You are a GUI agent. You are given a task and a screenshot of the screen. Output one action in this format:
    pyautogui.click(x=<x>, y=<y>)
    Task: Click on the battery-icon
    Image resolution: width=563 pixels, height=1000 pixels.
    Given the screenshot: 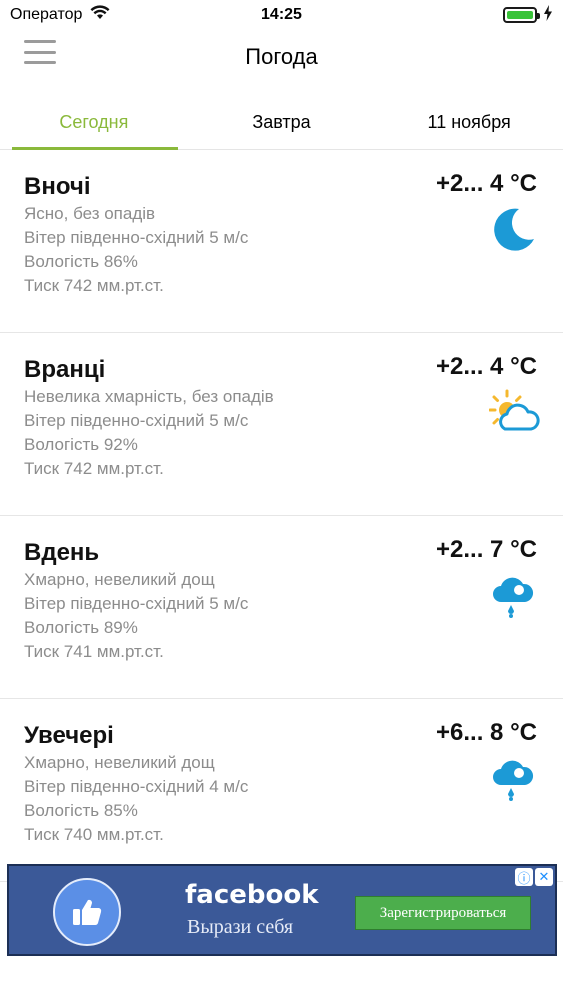 What is the action you would take?
    pyautogui.click(x=521, y=15)
    